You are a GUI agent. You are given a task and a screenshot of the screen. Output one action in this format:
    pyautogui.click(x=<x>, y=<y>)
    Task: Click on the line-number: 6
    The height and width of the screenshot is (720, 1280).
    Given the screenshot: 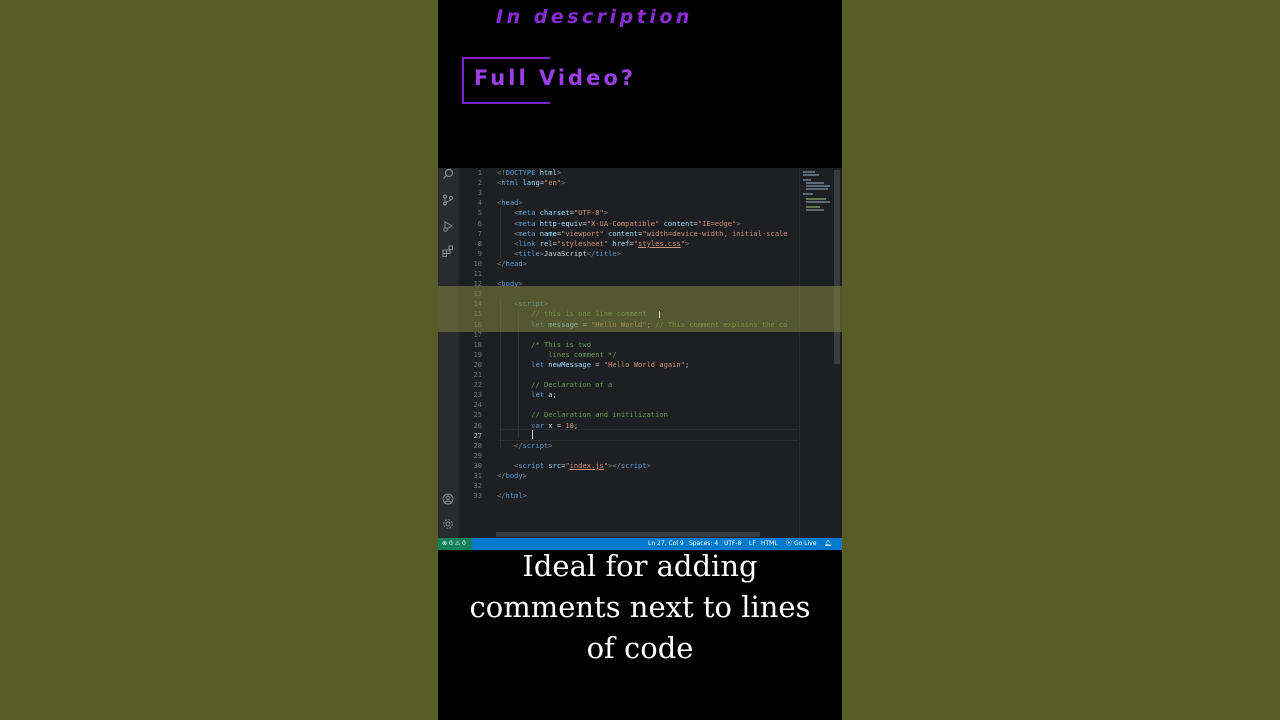 What is the action you would take?
    pyautogui.click(x=479, y=223)
    